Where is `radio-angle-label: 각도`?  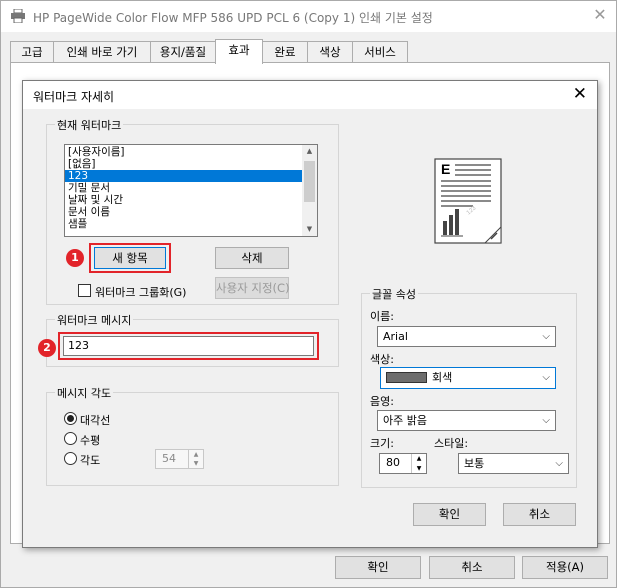 radio-angle-label: 각도 is located at coordinates (90, 460).